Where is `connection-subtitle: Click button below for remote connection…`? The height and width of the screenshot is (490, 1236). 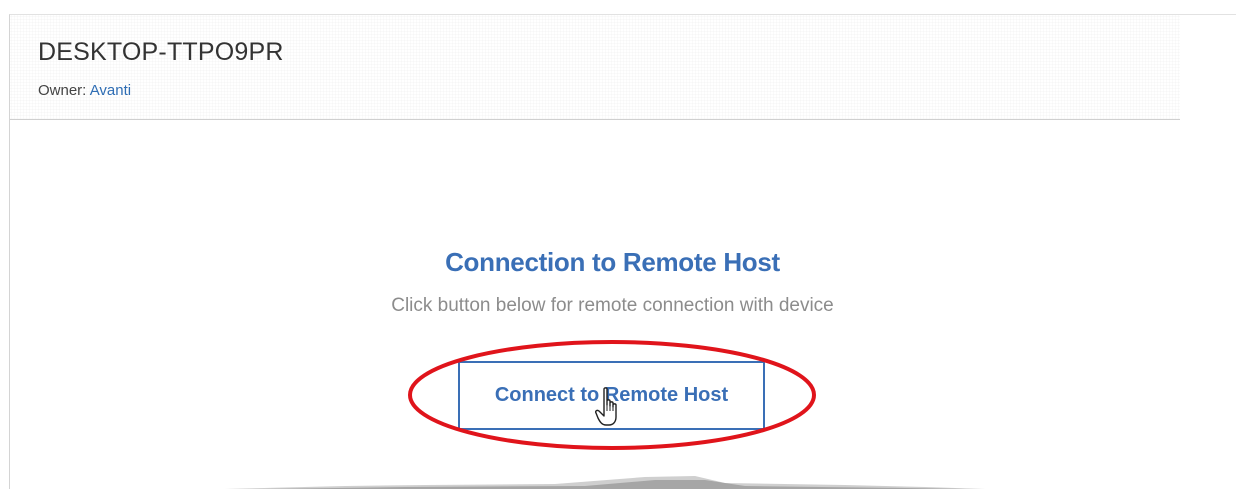 connection-subtitle: Click button below for remote connection… is located at coordinates (612, 305).